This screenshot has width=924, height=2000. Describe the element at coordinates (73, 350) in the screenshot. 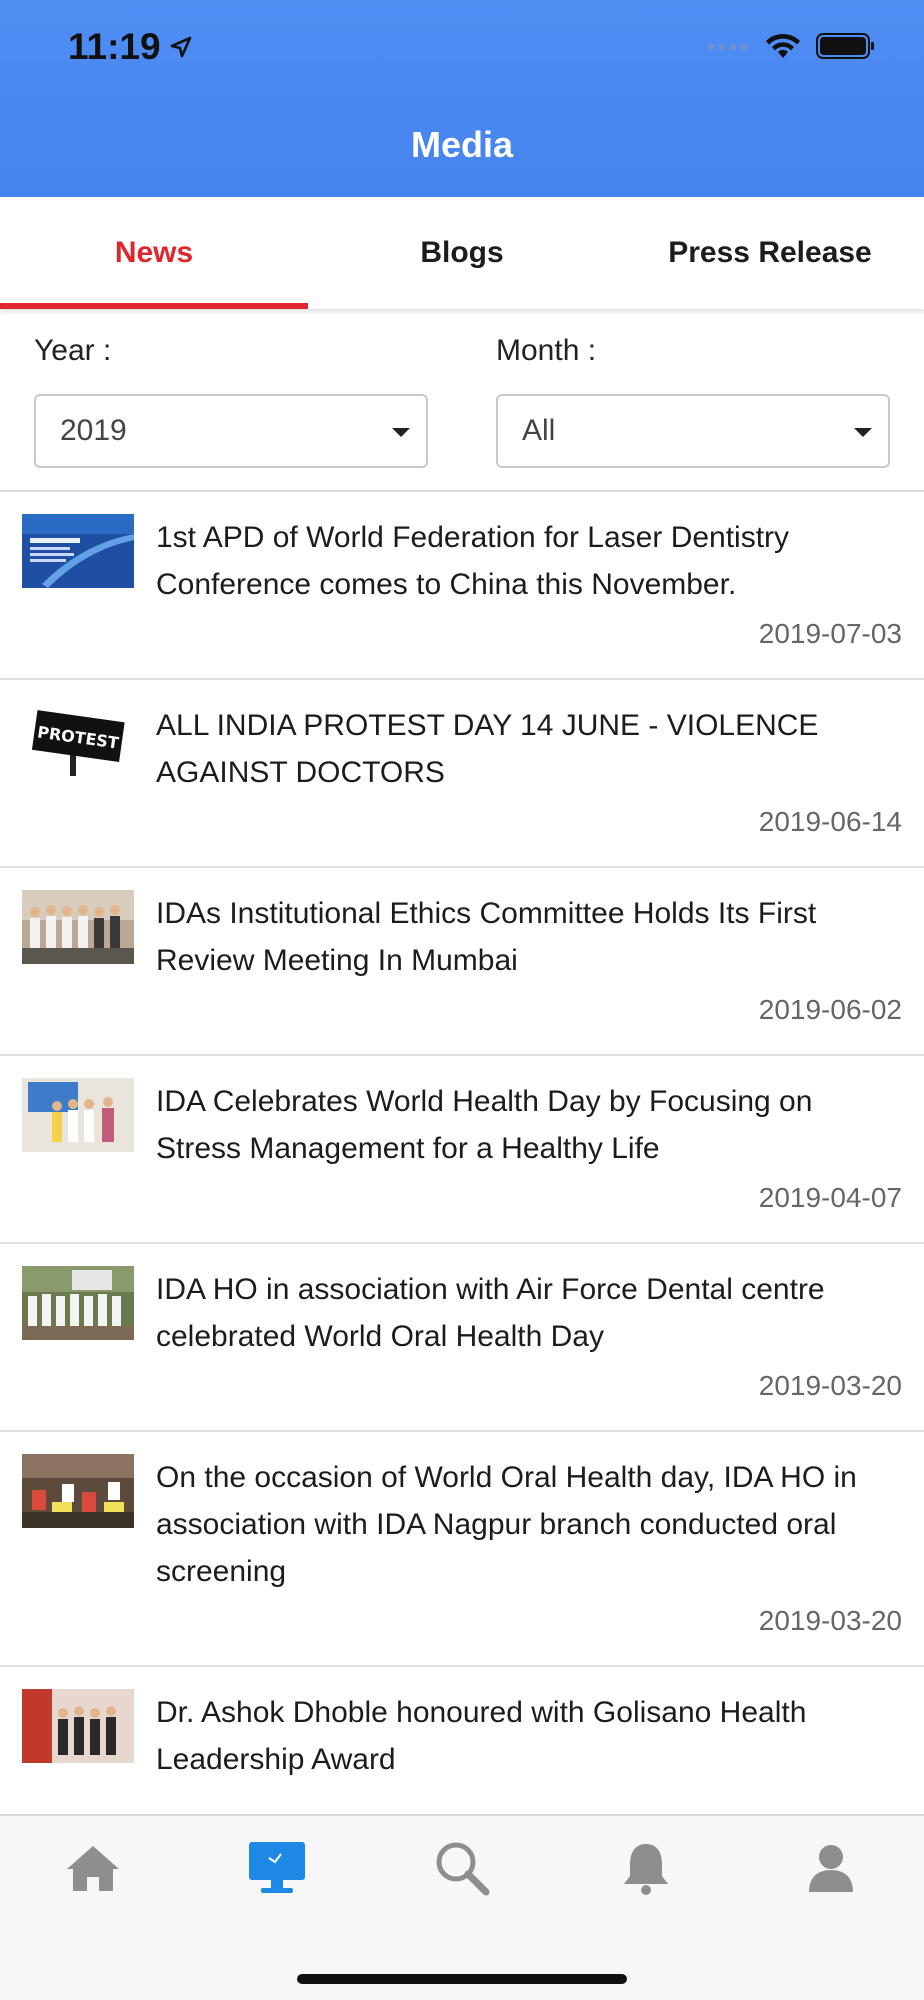

I see `year-label: Year :` at that location.